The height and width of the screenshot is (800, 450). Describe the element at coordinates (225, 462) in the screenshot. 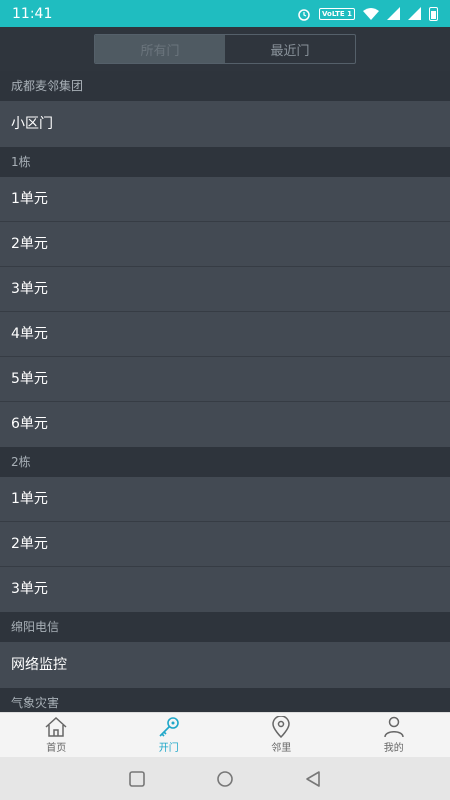

I see `section-header: 2栋` at that location.